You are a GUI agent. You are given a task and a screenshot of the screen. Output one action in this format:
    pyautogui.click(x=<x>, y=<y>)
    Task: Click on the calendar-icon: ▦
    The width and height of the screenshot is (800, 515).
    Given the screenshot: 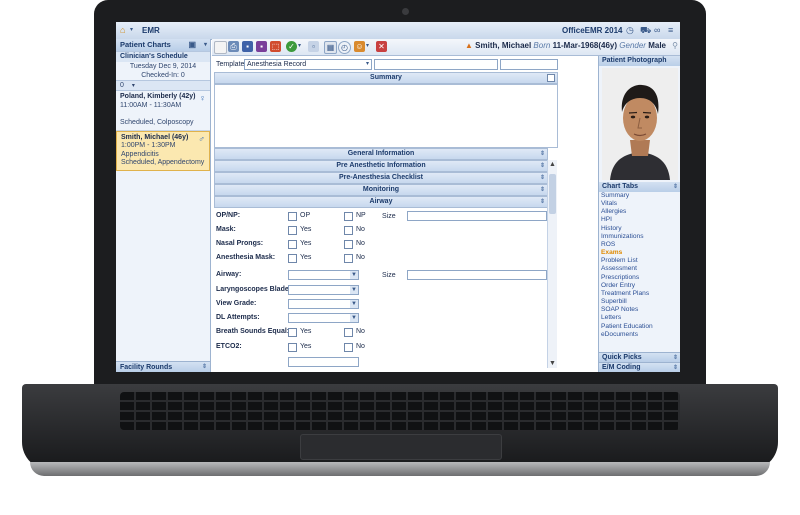 What is the action you would take?
    pyautogui.click(x=330, y=47)
    